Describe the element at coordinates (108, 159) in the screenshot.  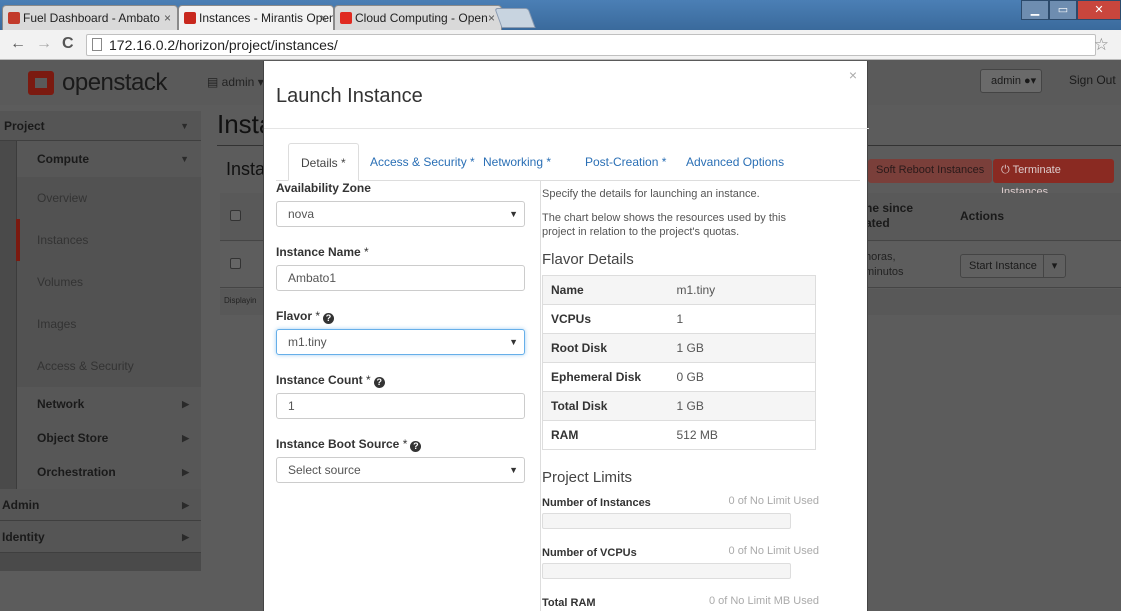
I see `sidebar-compute: Compute ▼` at that location.